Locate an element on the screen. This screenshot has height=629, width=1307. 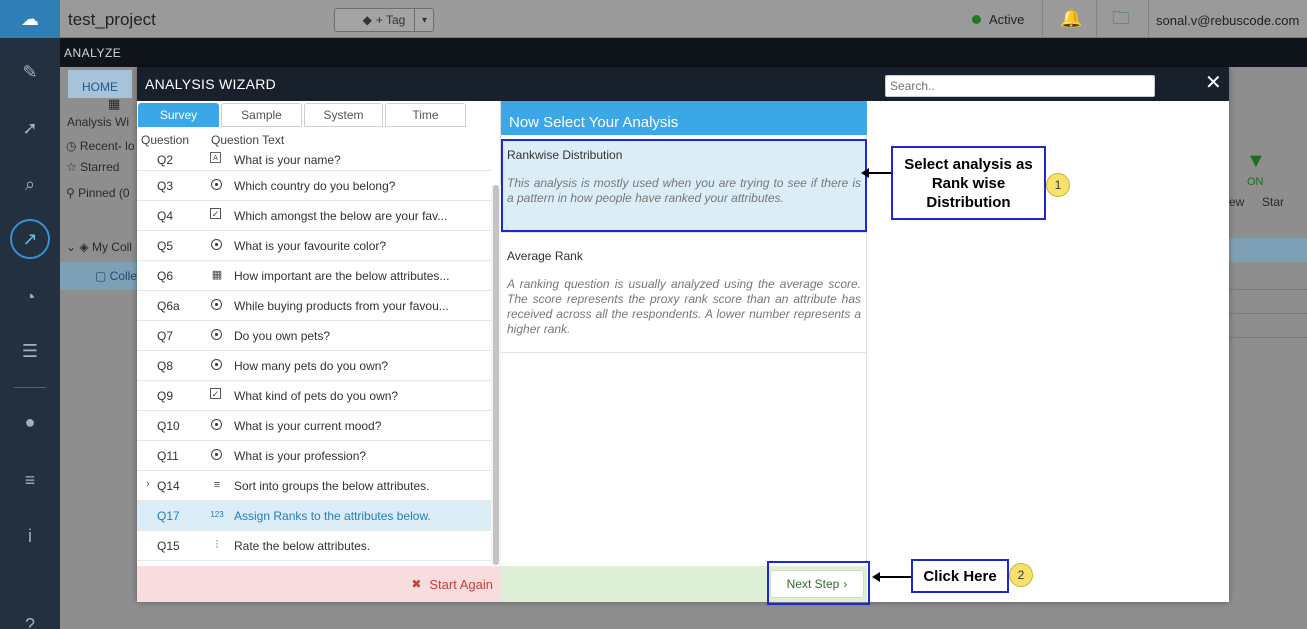
question-row-q10: Q10 What is your current mood? is located at coordinates (314, 426).